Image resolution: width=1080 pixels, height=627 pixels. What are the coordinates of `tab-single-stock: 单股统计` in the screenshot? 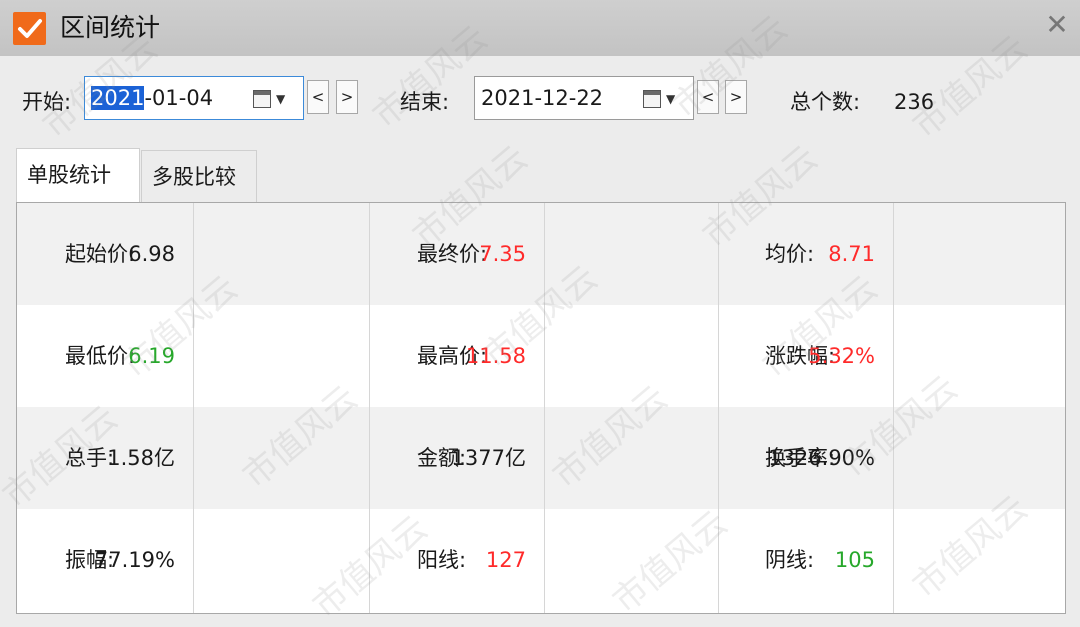 It's located at (78, 175).